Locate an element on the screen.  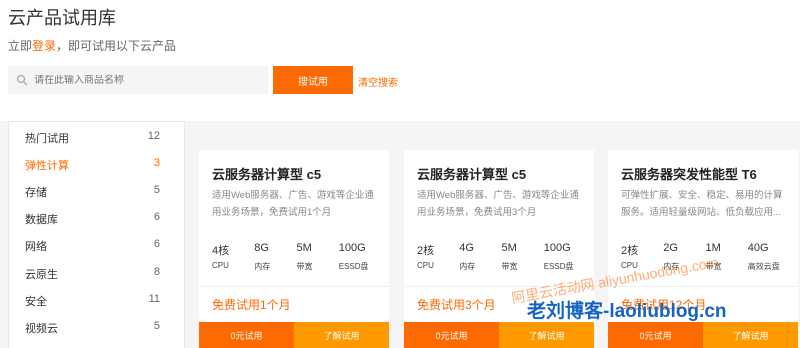
sidebar-item-label: 网络 is located at coordinates (36, 247).